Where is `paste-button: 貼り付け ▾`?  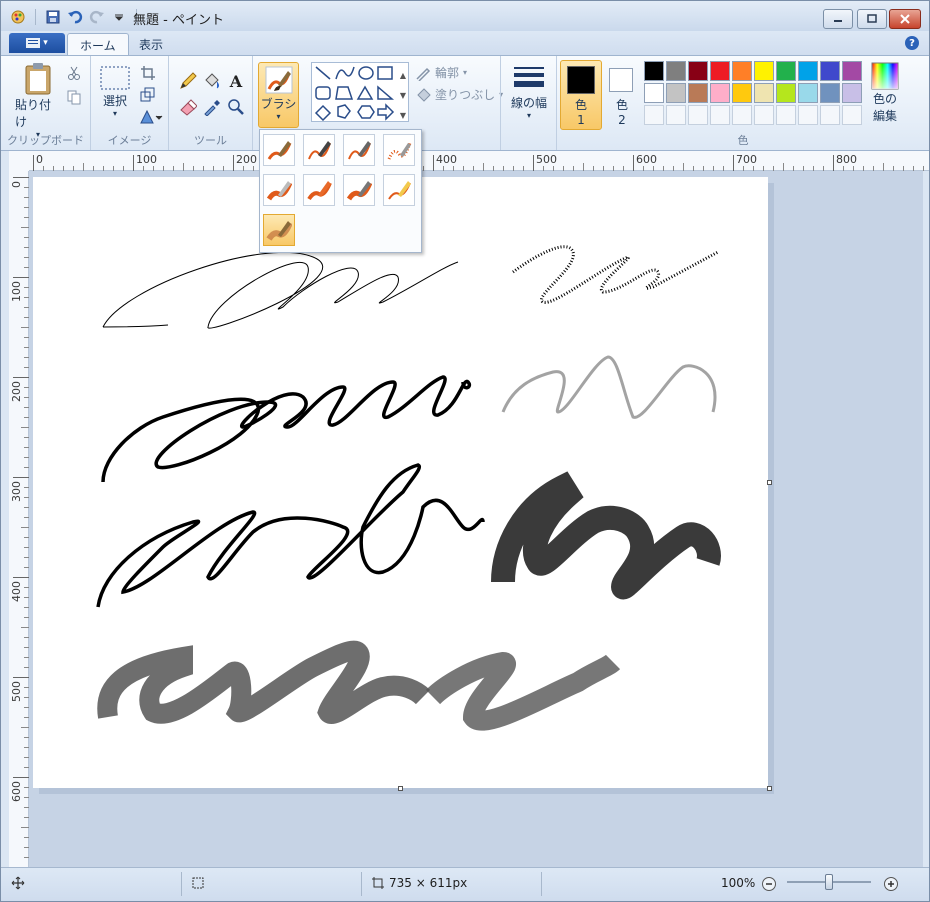 paste-button: 貼り付け ▾ is located at coordinates (38, 100).